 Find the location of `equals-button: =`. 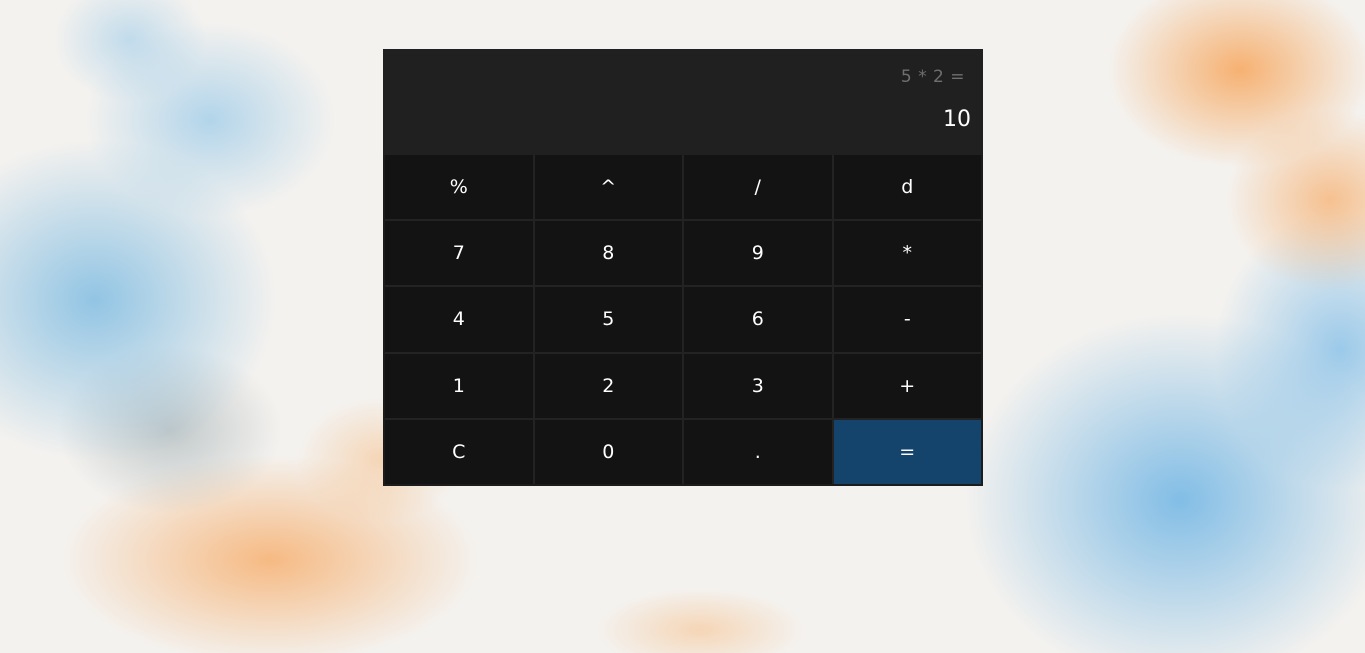

equals-button: = is located at coordinates (907, 451).